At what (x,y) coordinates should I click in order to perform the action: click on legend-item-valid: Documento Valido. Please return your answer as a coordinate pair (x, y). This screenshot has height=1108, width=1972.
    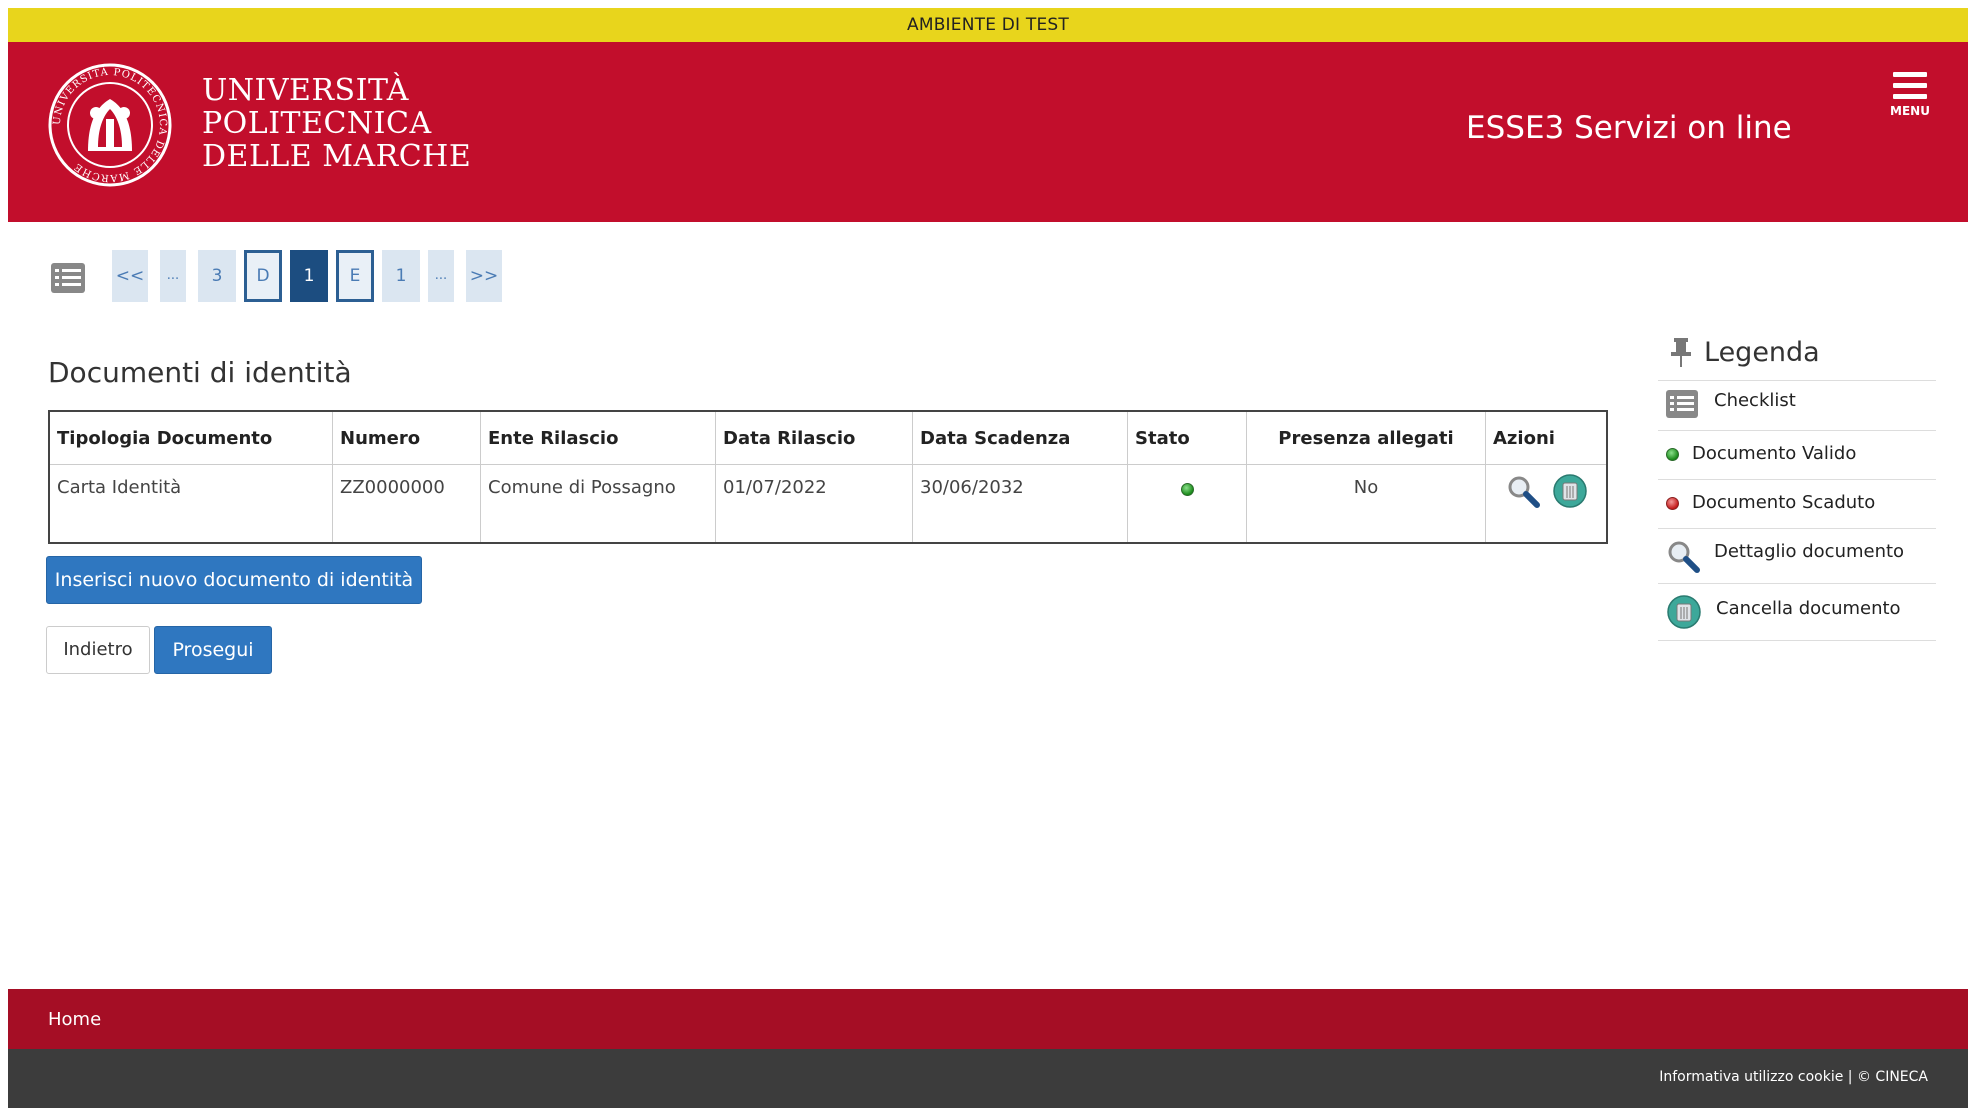
    Looking at the image, I should click on (1797, 454).